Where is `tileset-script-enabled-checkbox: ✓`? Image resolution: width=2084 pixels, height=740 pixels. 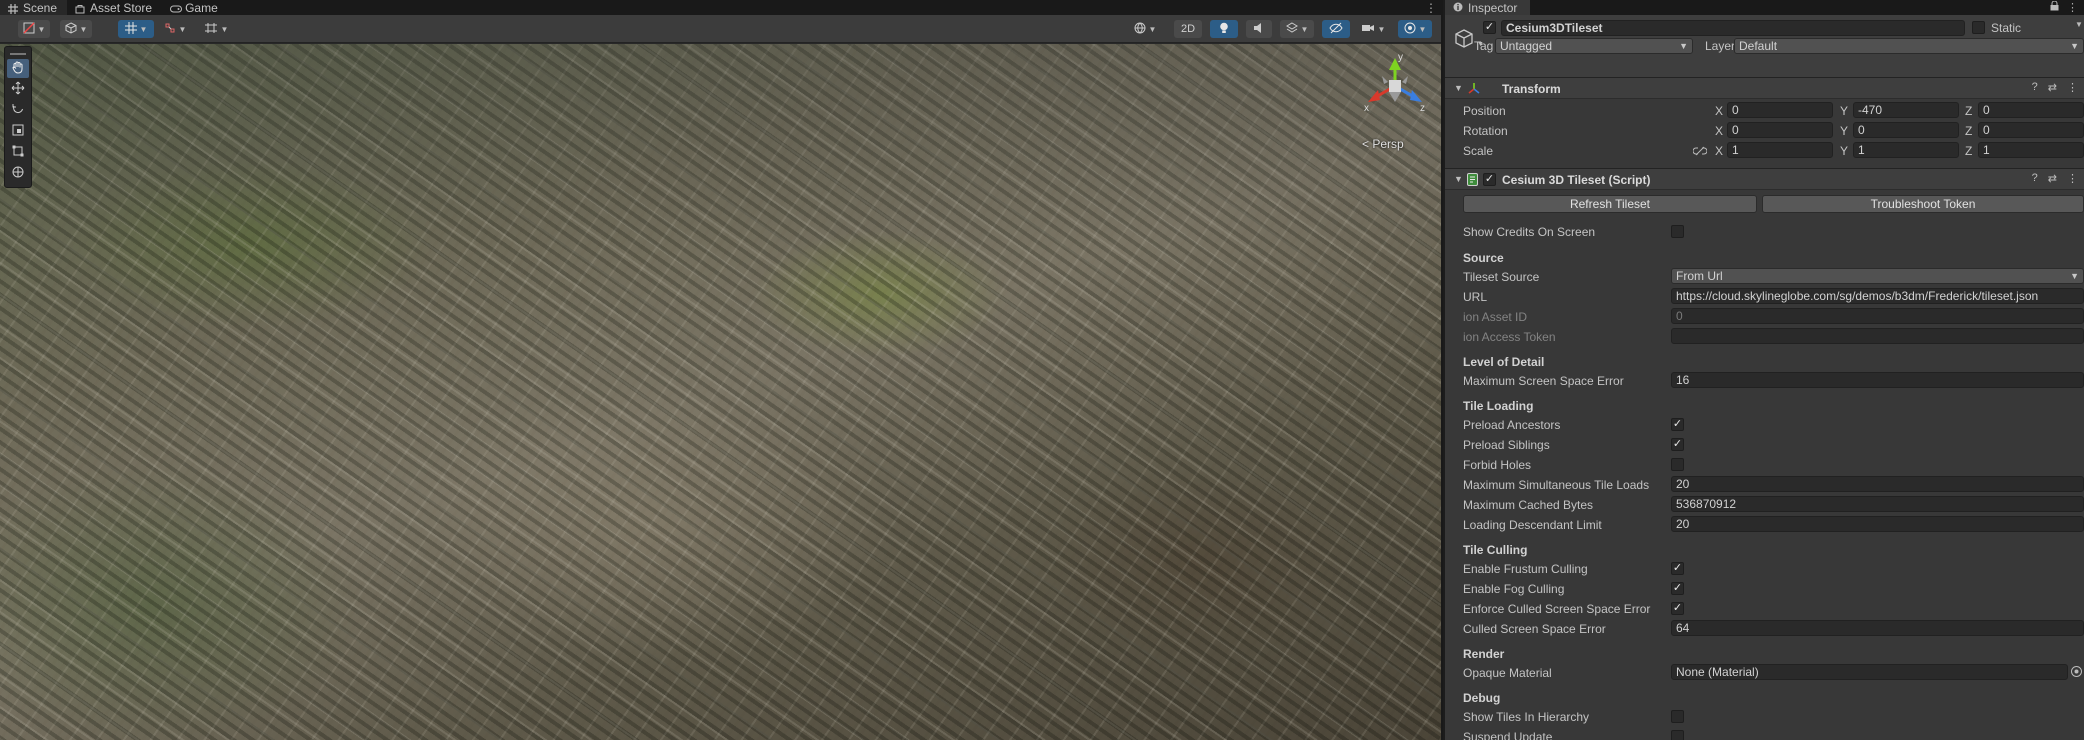
tileset-script-enabled-checkbox: ✓ is located at coordinates (1489, 179).